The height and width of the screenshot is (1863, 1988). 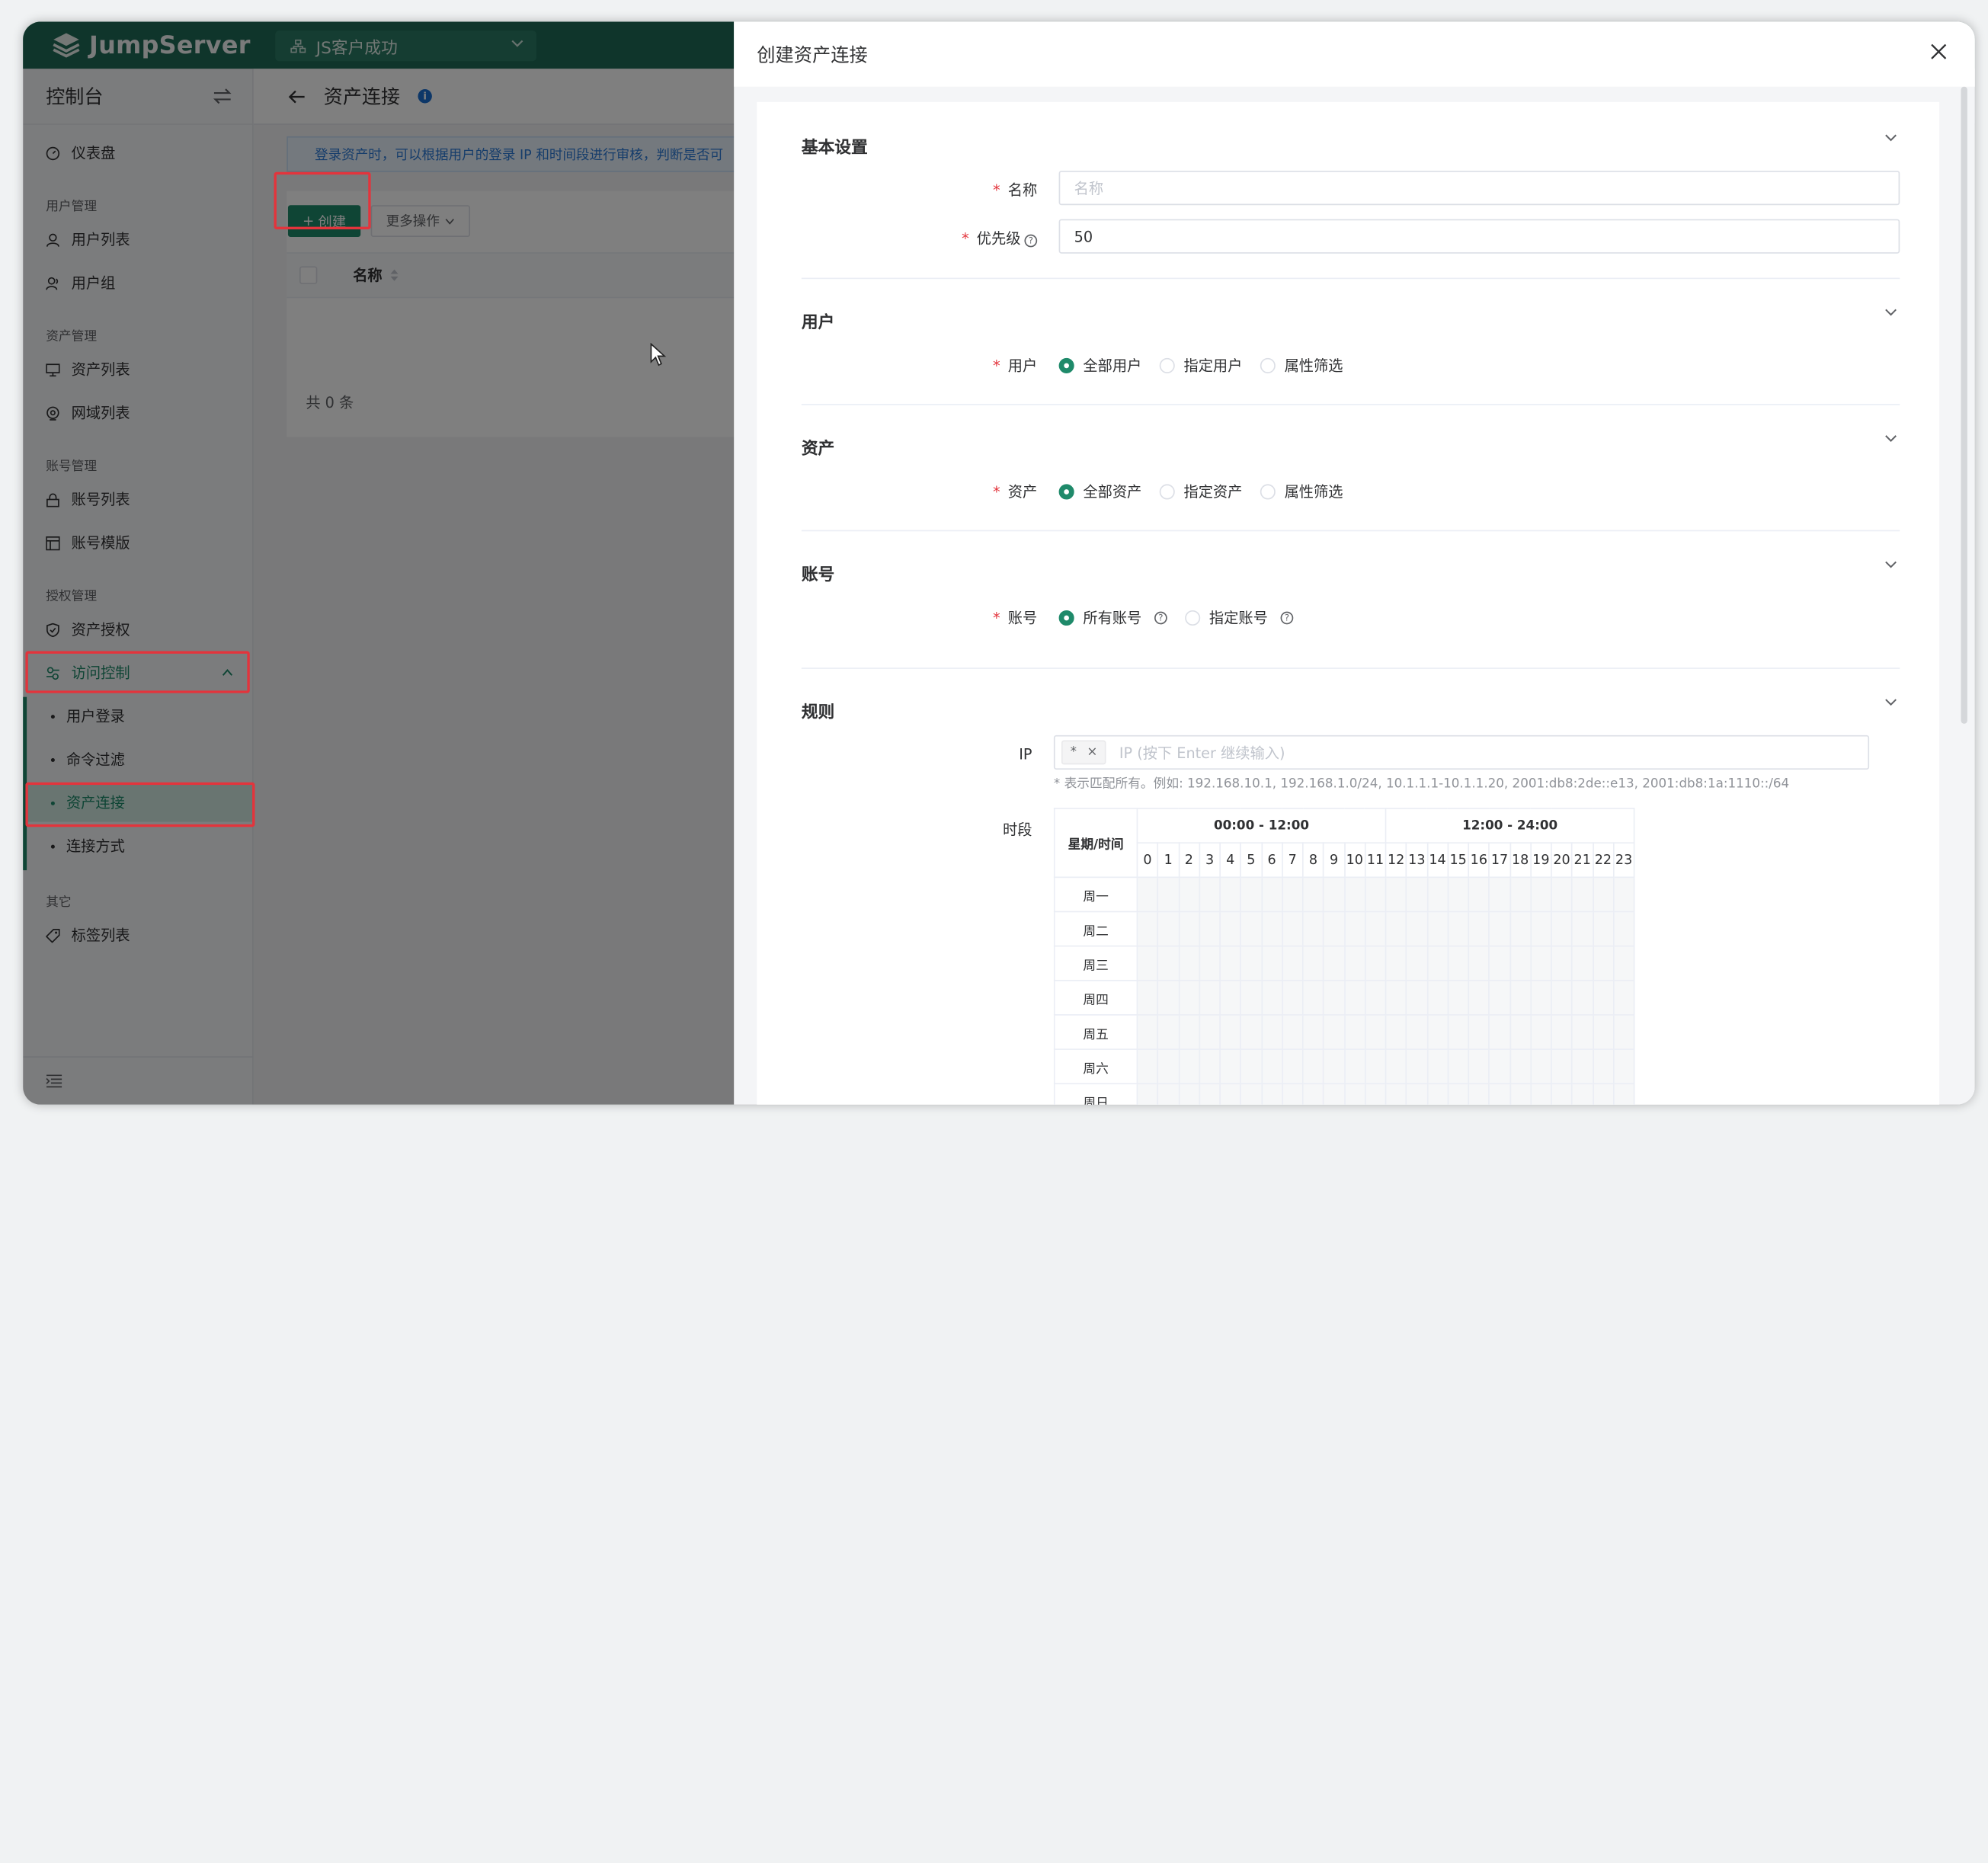 What do you see at coordinates (1287, 618) in the screenshot?
I see `help-icon: ?` at bounding box center [1287, 618].